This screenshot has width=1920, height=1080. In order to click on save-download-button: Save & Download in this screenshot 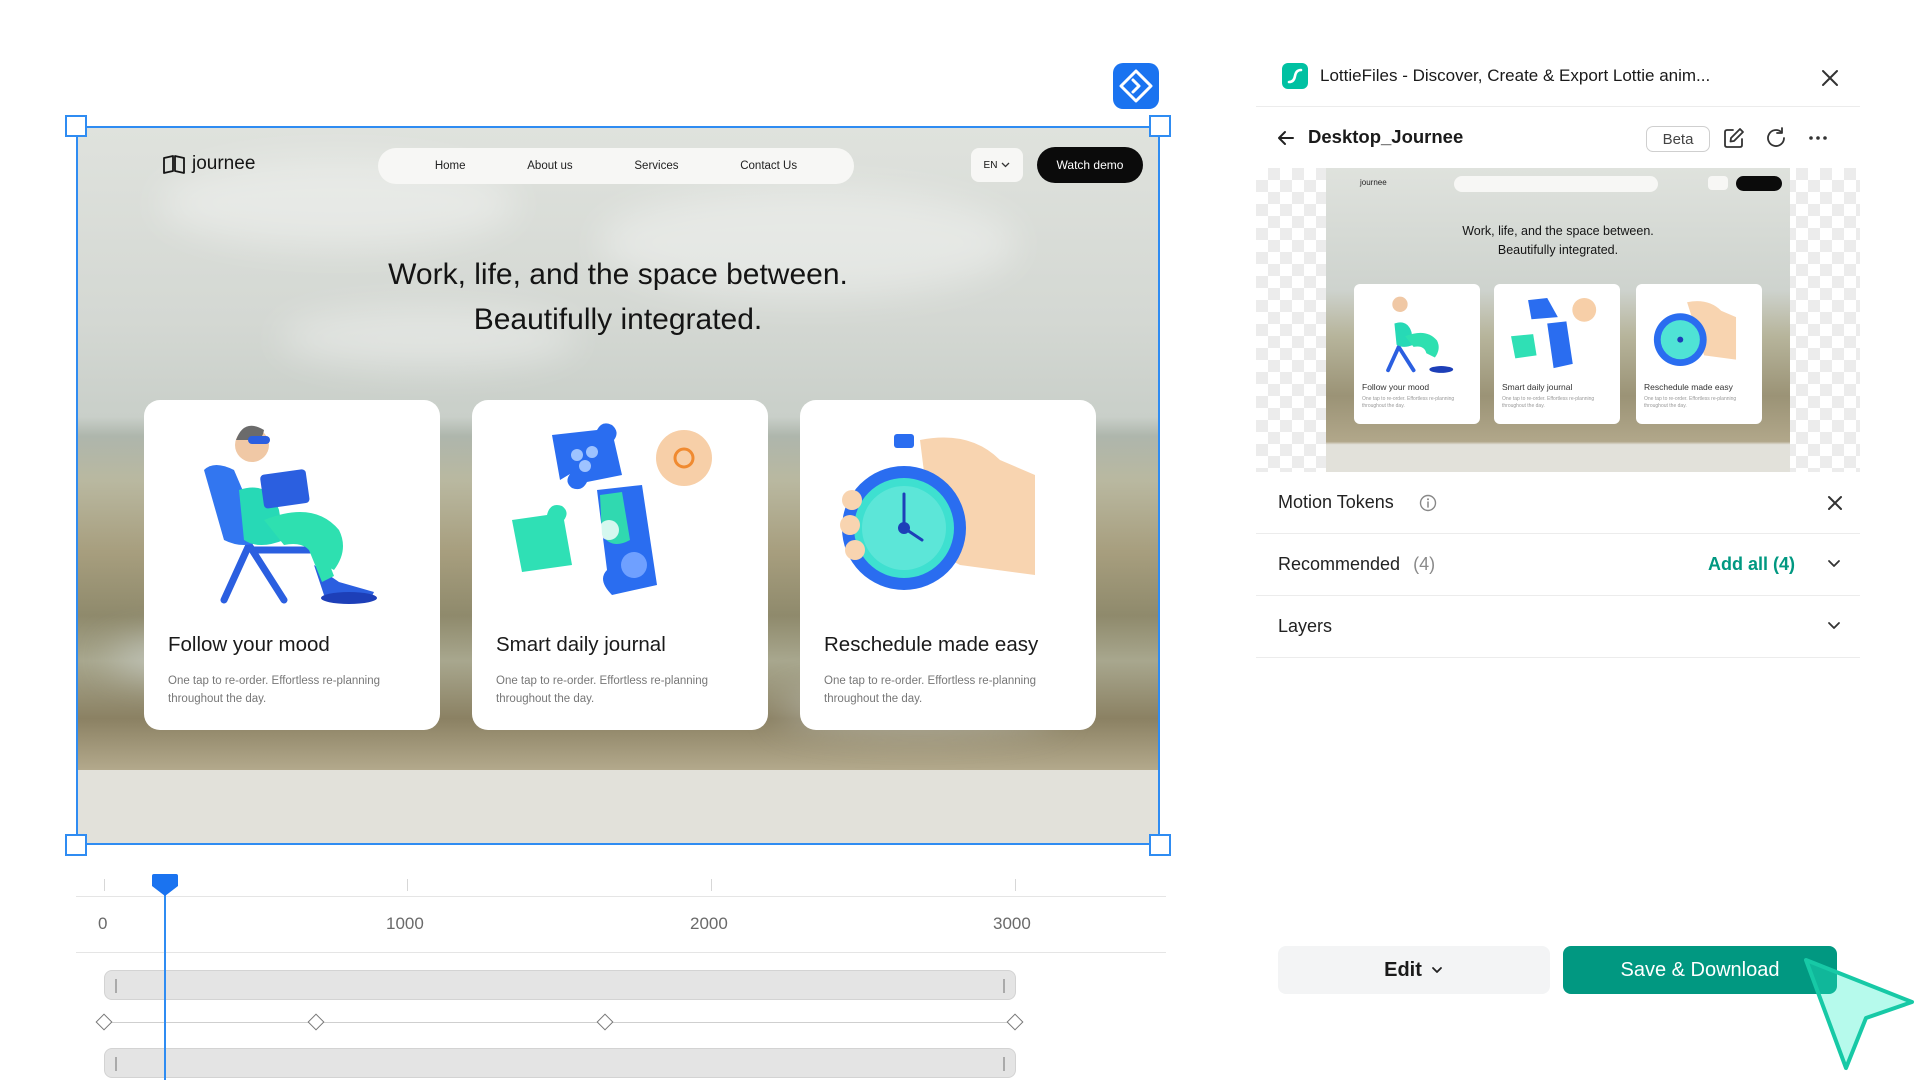, I will do `click(1700, 970)`.